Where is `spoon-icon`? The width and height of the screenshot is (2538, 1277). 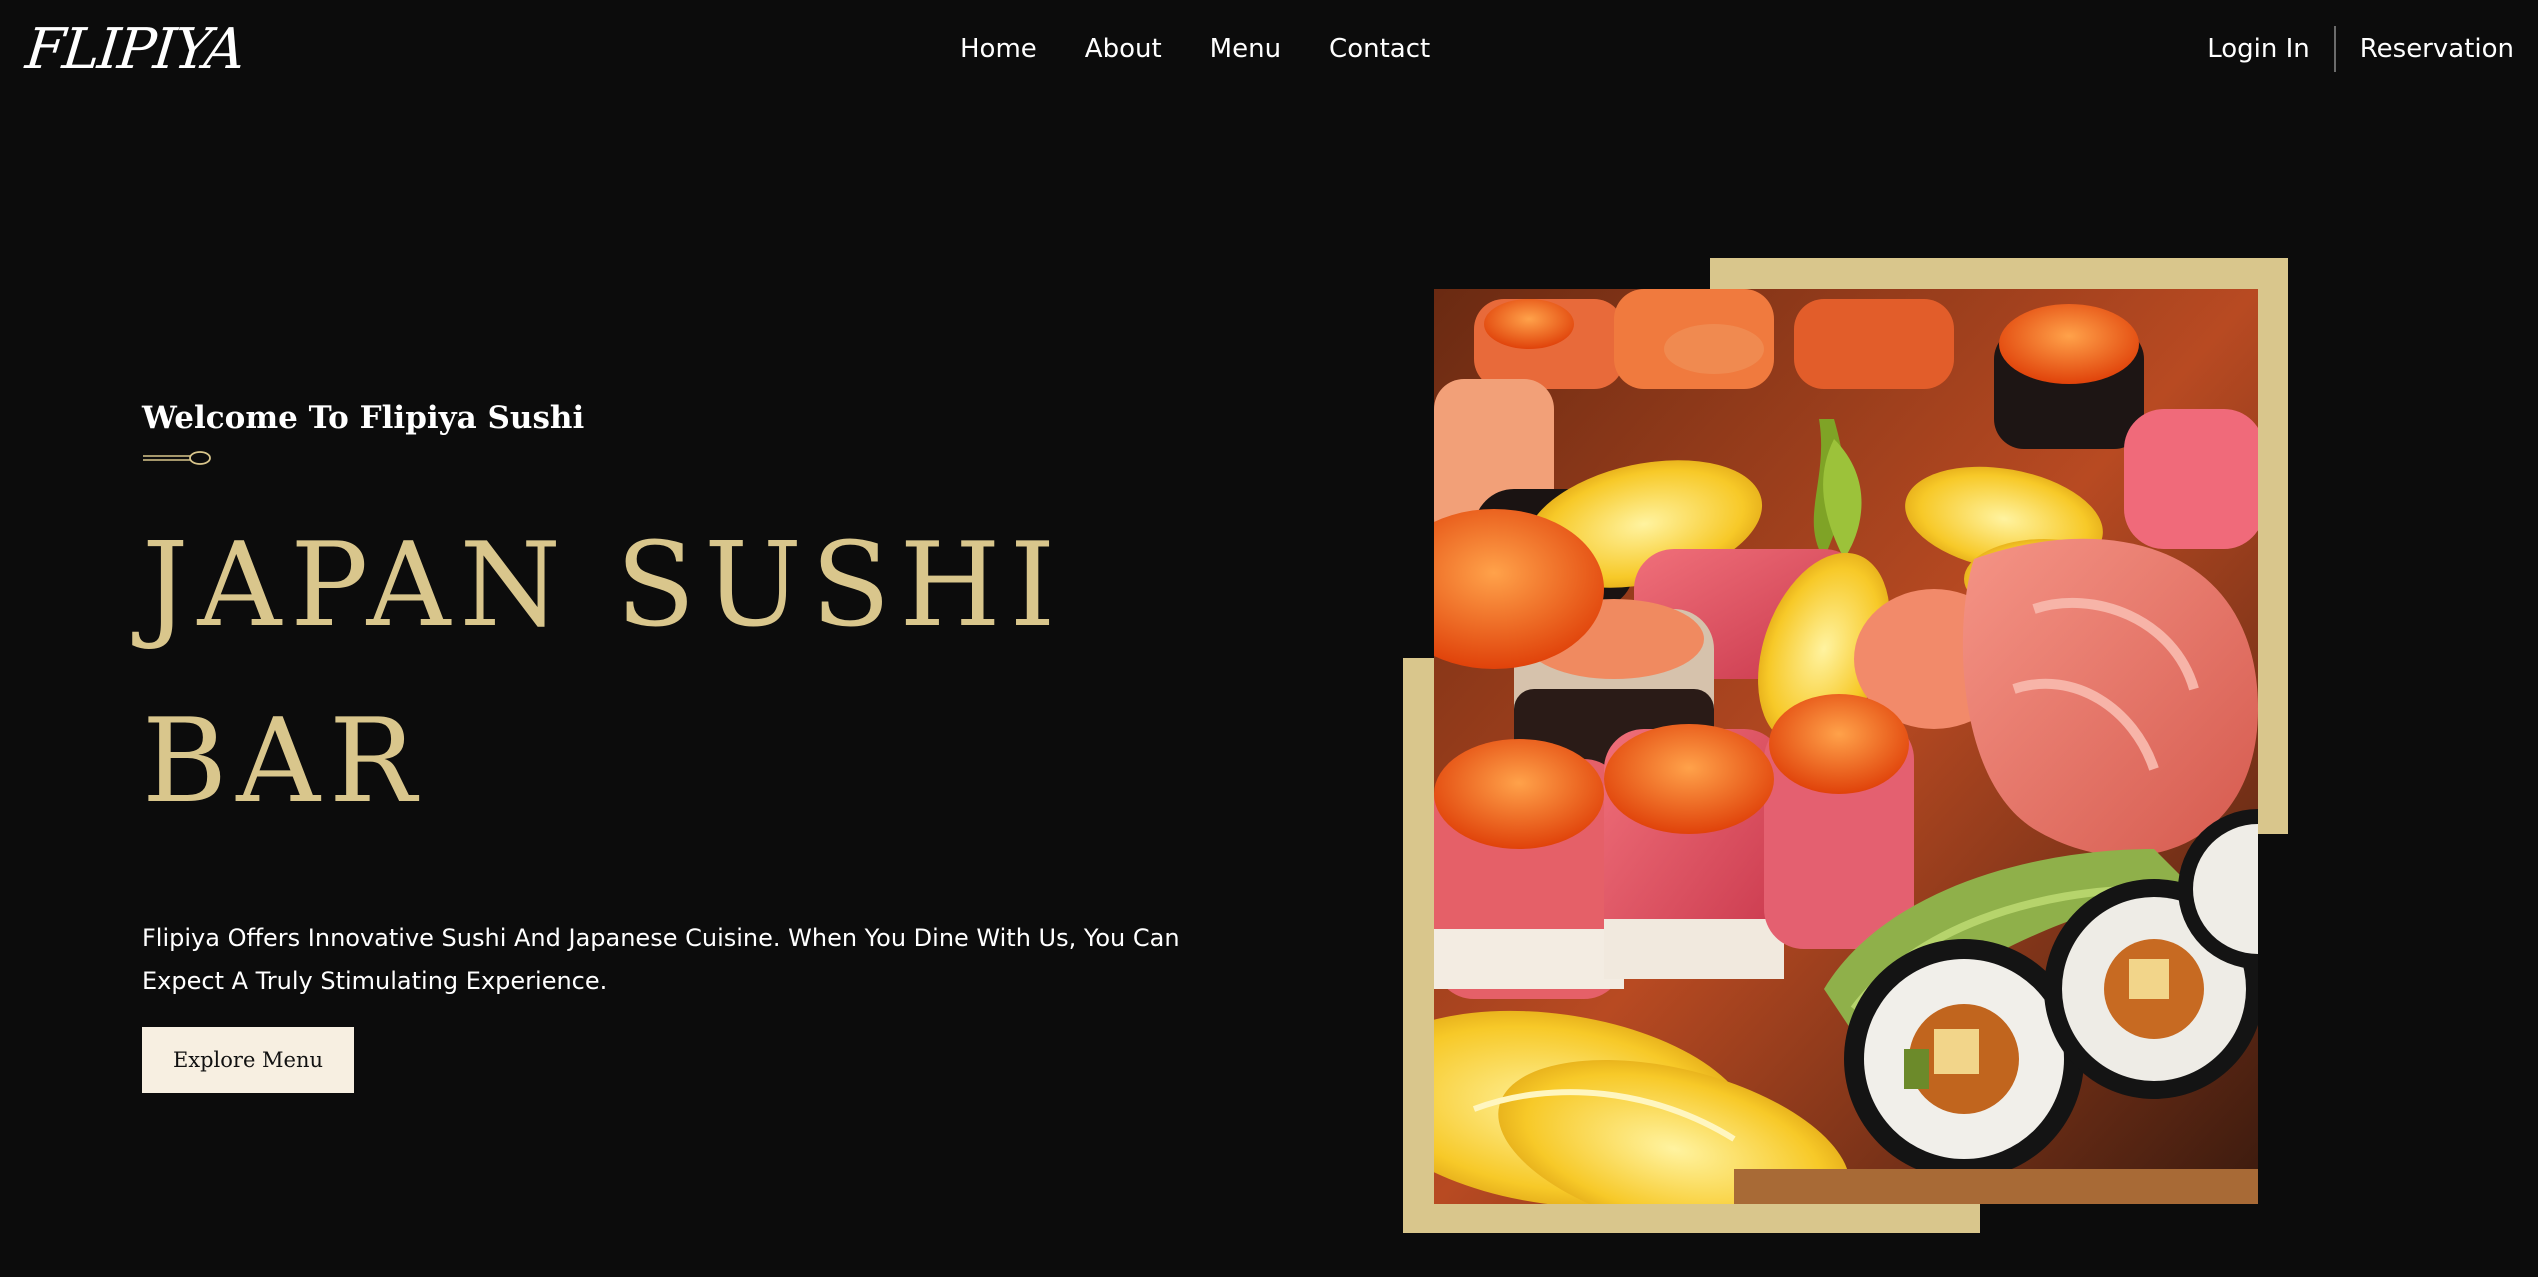 spoon-icon is located at coordinates (177, 458).